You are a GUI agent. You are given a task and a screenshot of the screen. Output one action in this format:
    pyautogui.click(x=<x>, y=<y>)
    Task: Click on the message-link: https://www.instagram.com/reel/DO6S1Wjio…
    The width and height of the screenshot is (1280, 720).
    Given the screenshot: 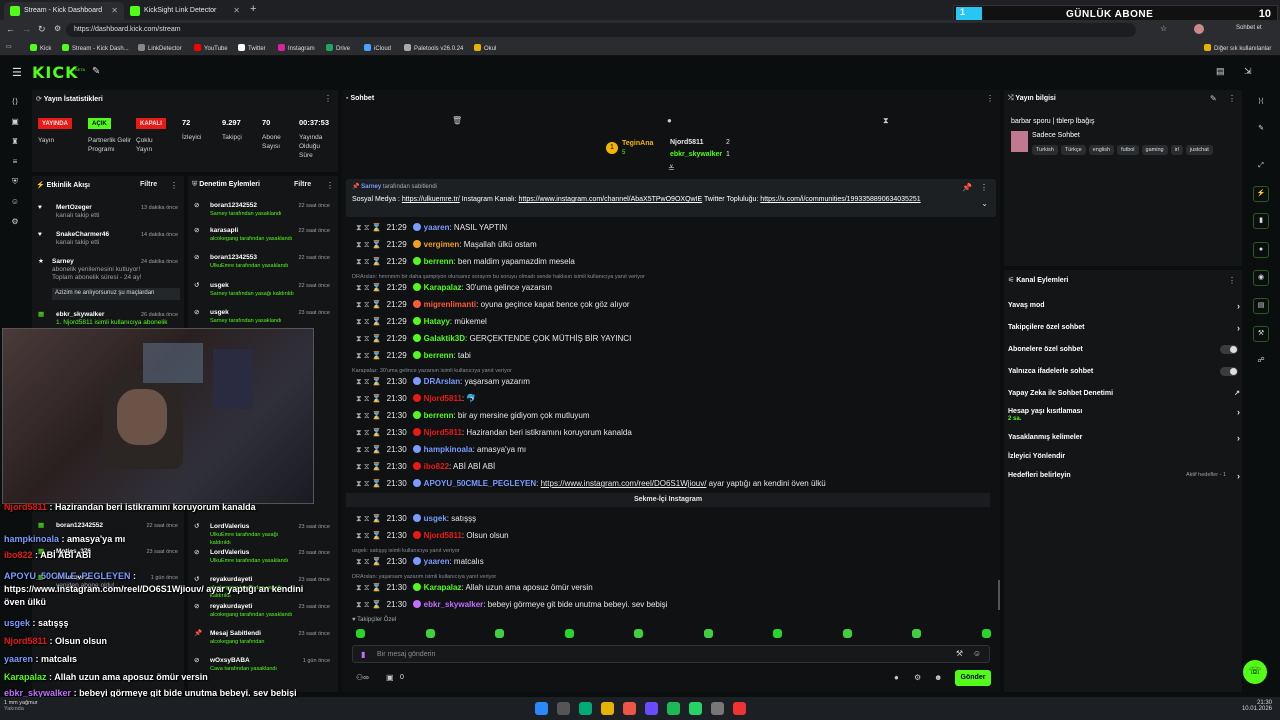 What is the action you would take?
    pyautogui.click(x=624, y=483)
    